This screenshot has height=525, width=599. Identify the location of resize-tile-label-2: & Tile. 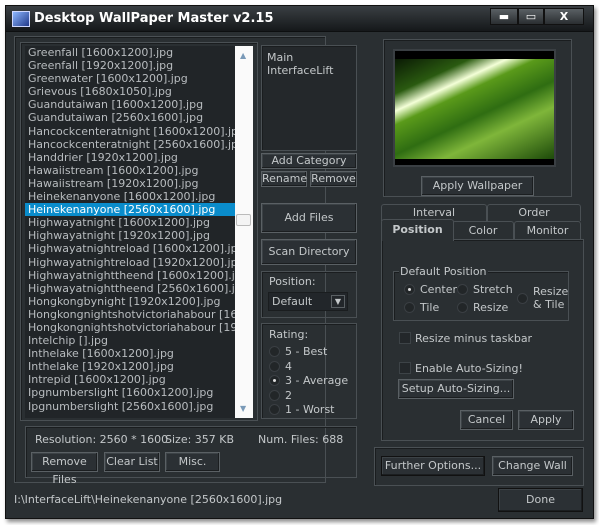
(549, 304).